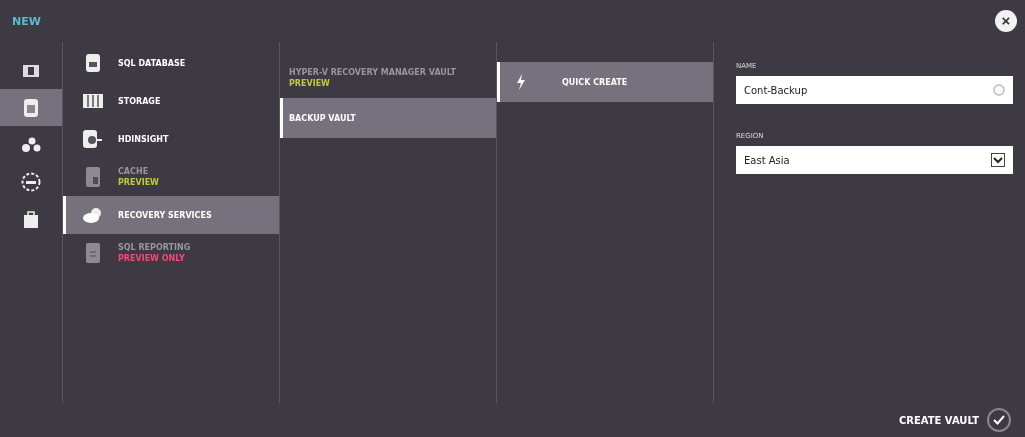  I want to click on dialog-title: NEW, so click(26, 21).